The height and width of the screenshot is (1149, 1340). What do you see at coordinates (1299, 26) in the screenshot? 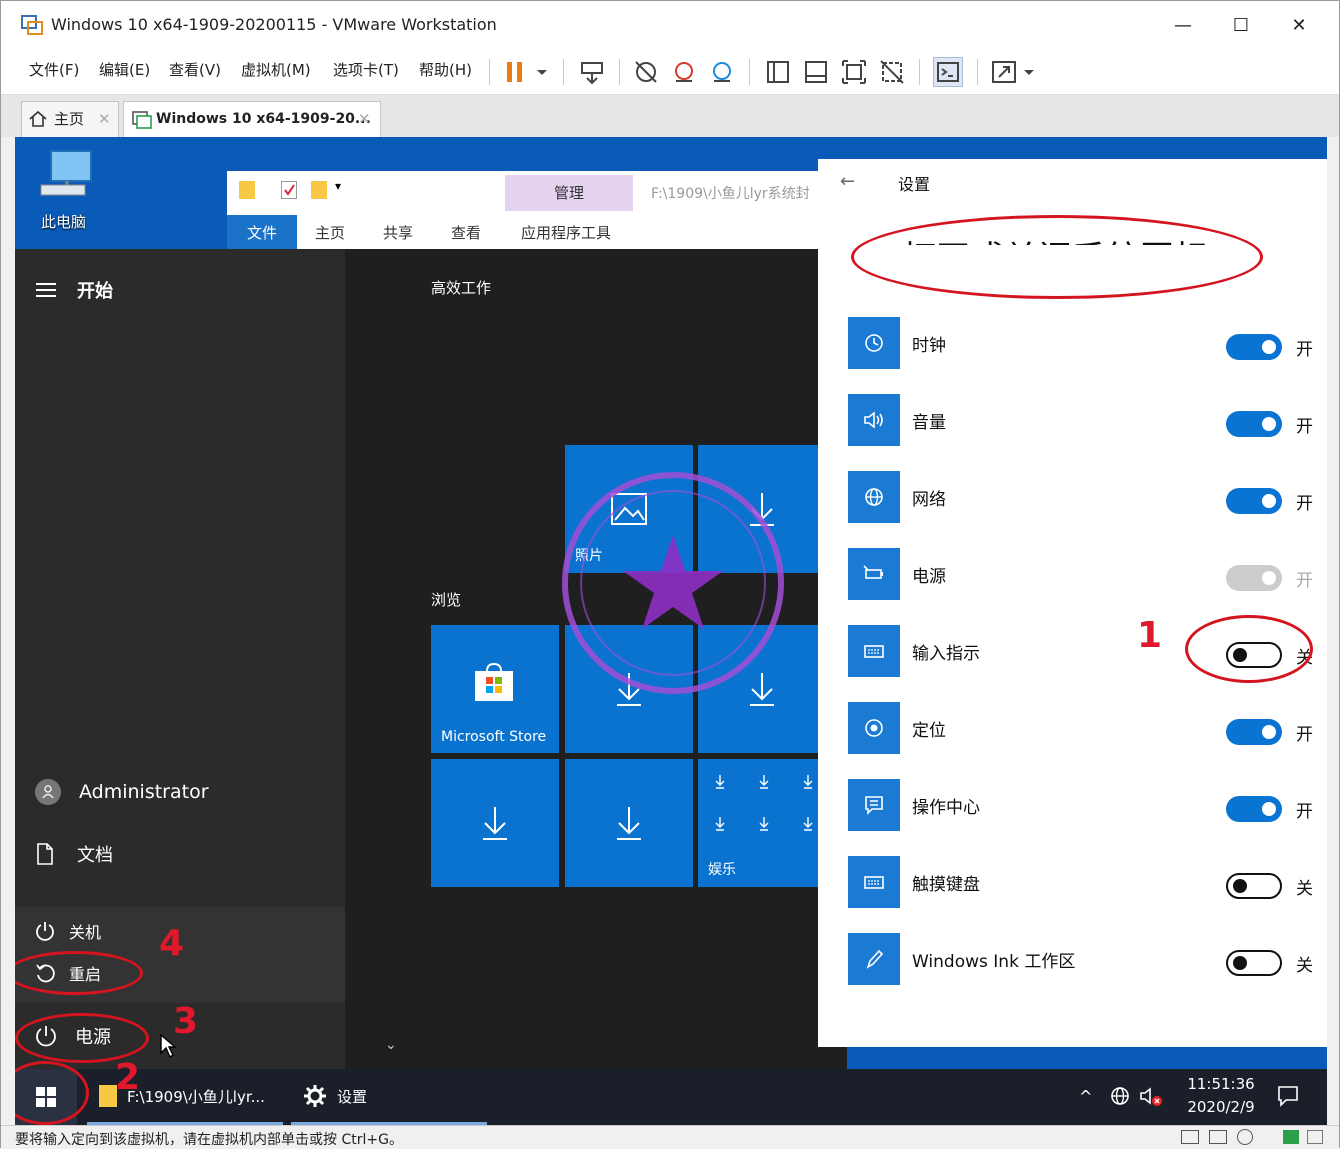
I see `close-button: ✕` at bounding box center [1299, 26].